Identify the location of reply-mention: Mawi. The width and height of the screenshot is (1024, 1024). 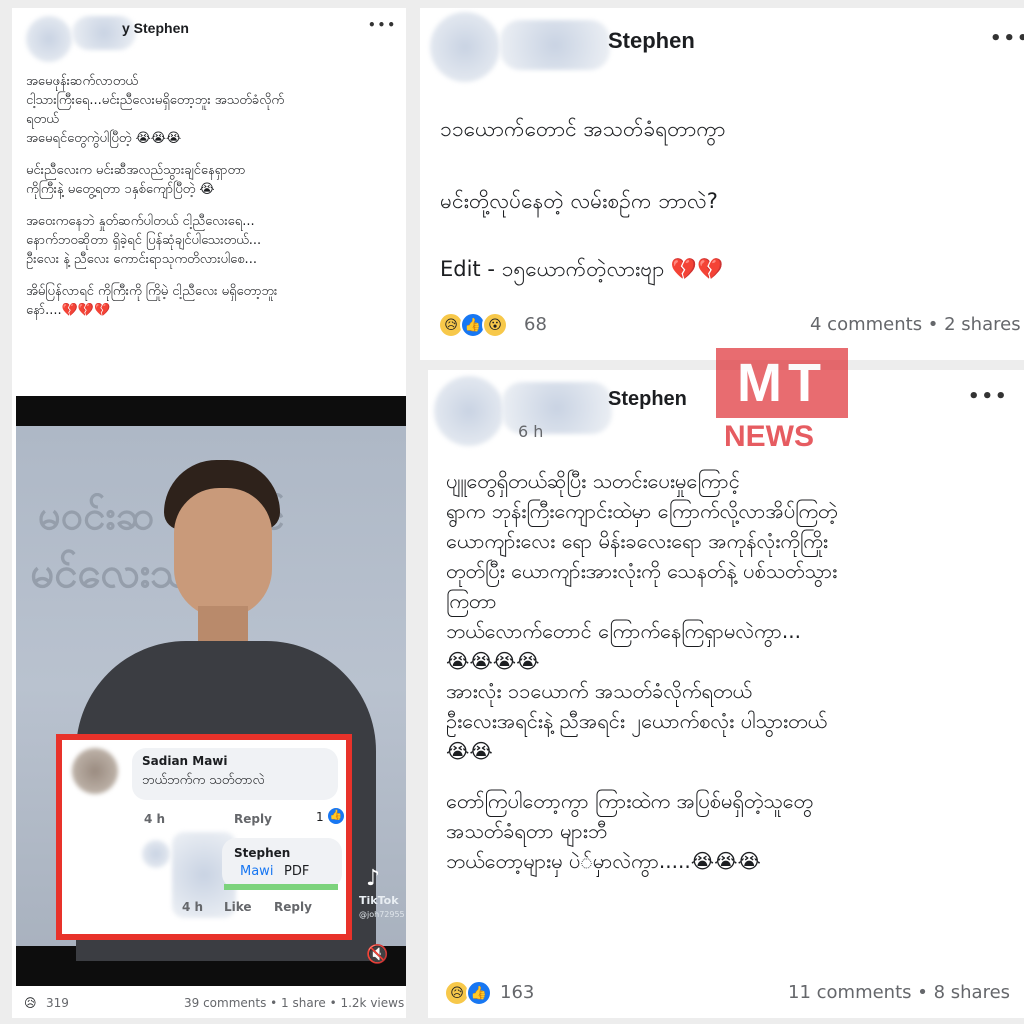
(256, 871).